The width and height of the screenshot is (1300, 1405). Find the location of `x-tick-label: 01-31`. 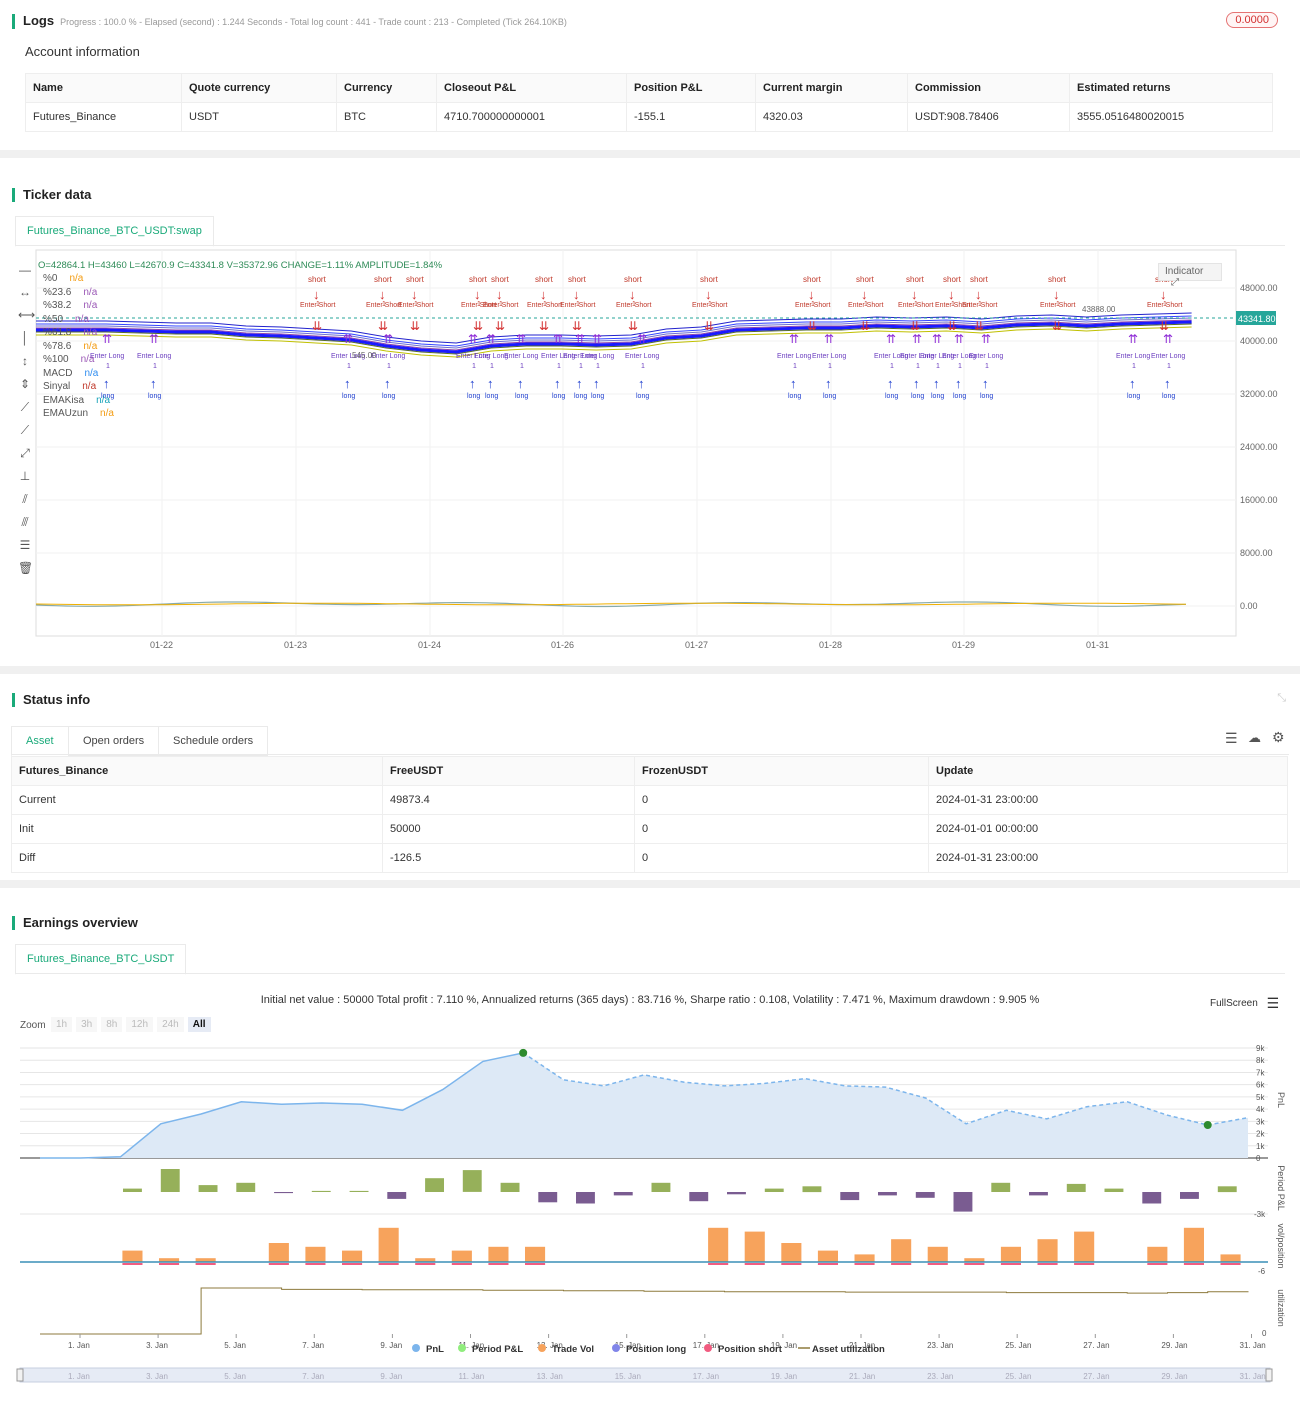

x-tick-label: 01-31 is located at coordinates (1097, 645).